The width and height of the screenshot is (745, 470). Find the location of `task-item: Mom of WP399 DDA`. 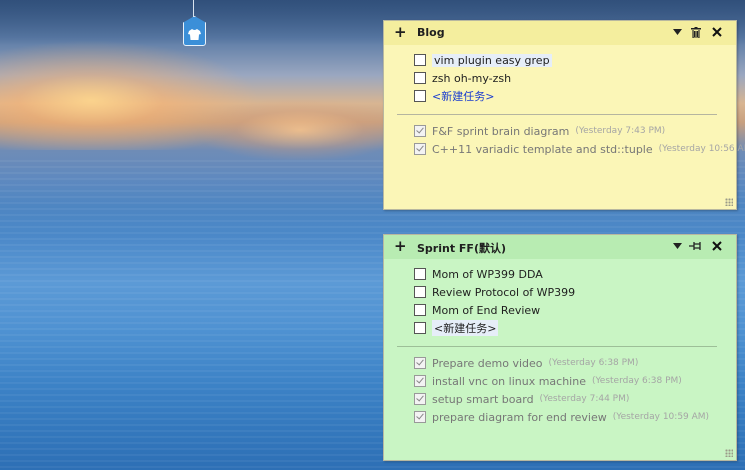

task-item: Mom of WP399 DDA is located at coordinates (478, 274).